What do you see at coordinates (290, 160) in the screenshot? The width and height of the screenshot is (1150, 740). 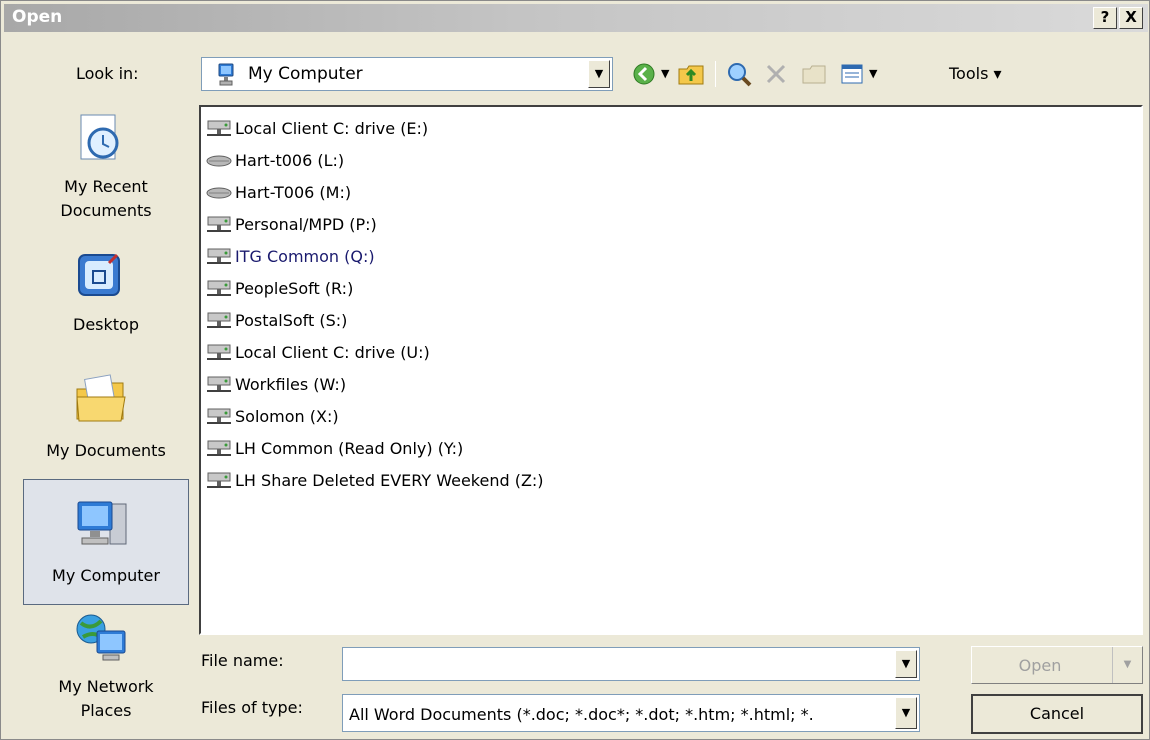 I see `file-name: Hart-t006 (L:)` at bounding box center [290, 160].